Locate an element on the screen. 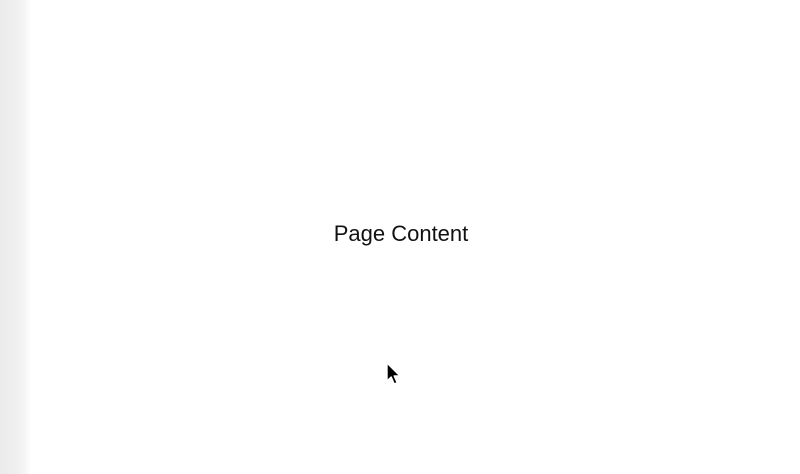  mouse-pointer-icon is located at coordinates (393, 373).